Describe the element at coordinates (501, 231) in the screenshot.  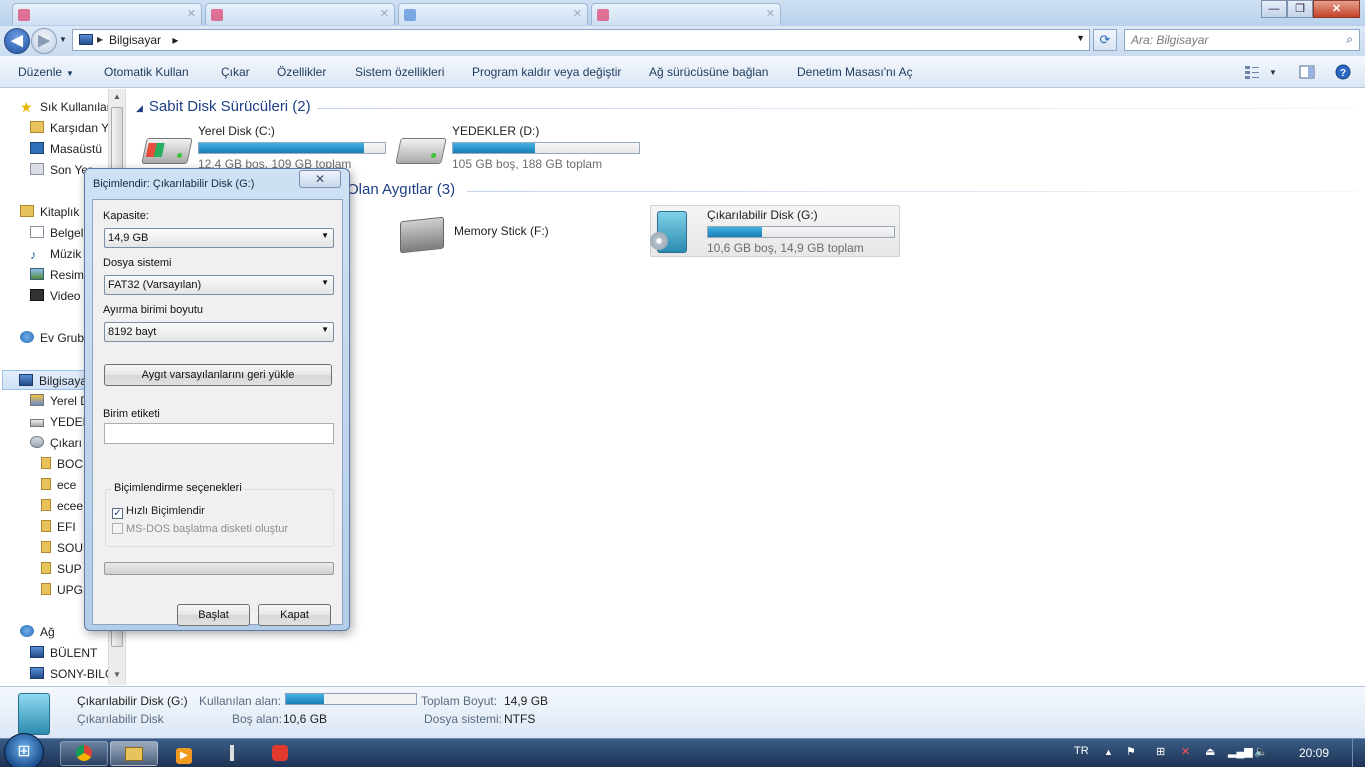
I see `drive-name: Memory Stick (F:)` at that location.